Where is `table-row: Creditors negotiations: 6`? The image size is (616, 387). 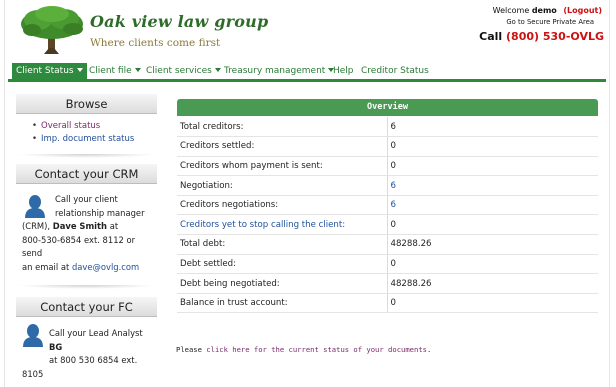 table-row: Creditors negotiations: 6 is located at coordinates (387, 205).